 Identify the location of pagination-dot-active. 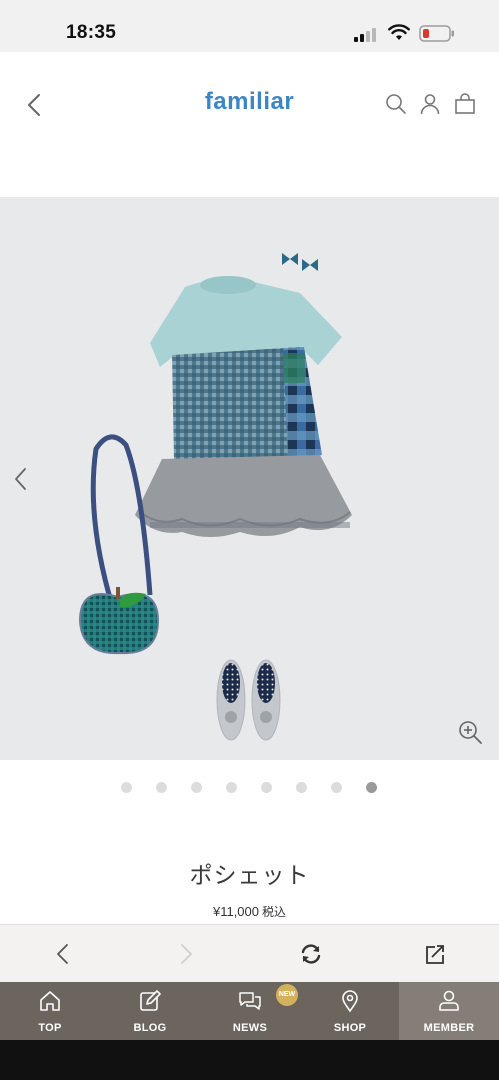
(371, 787).